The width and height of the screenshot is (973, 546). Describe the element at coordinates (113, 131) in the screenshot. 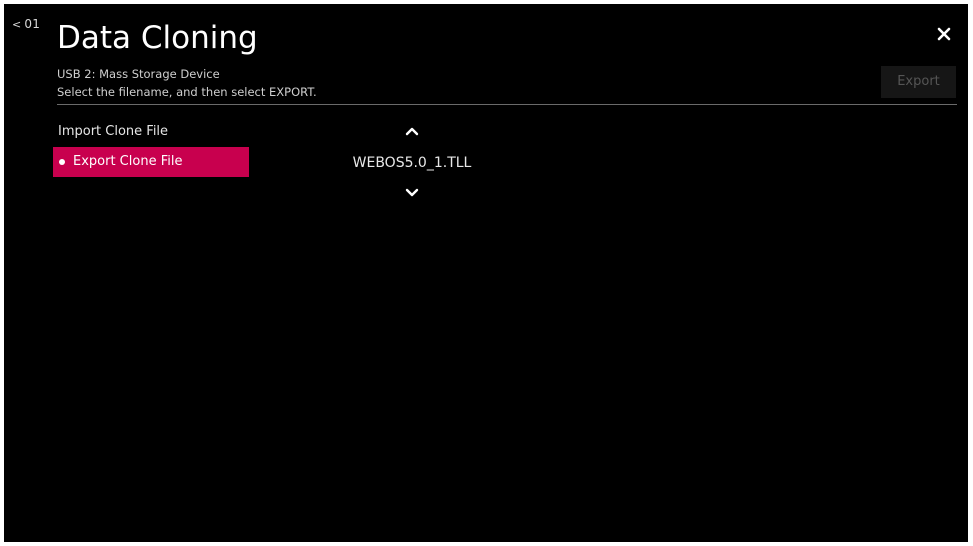

I see `menu-item-label: Import Clone File` at that location.